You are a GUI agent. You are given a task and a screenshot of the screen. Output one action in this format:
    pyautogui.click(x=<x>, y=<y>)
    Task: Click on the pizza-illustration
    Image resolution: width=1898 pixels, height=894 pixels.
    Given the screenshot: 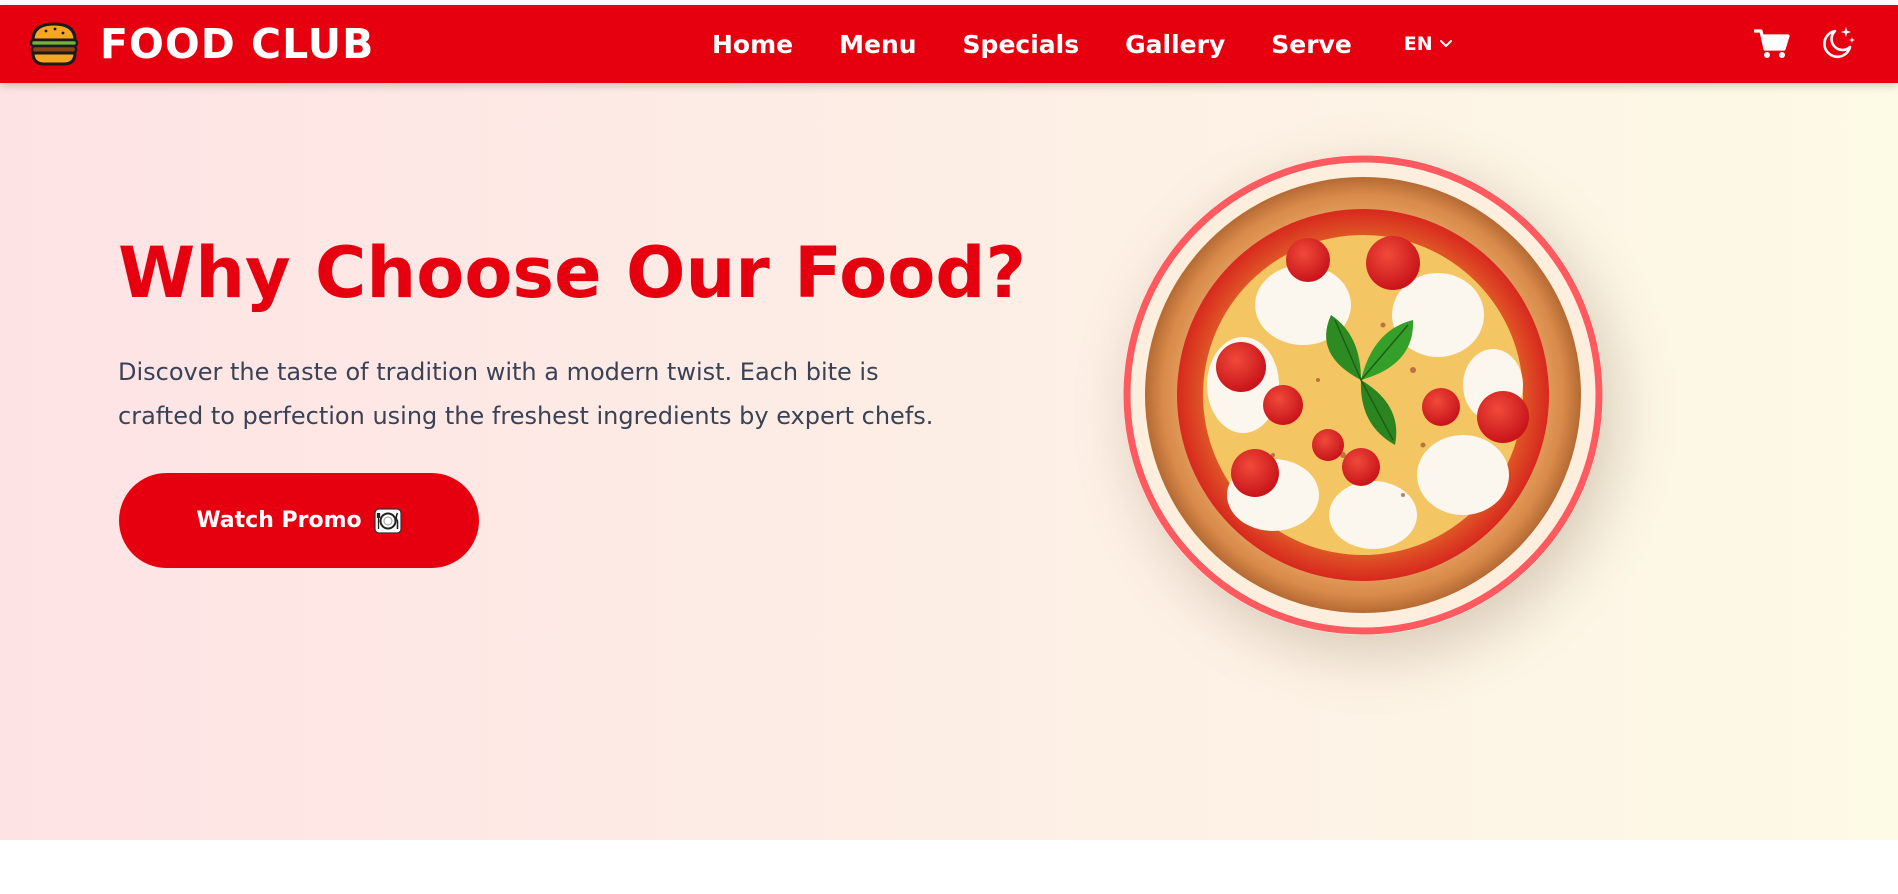 What is the action you would take?
    pyautogui.click(x=1363, y=395)
    